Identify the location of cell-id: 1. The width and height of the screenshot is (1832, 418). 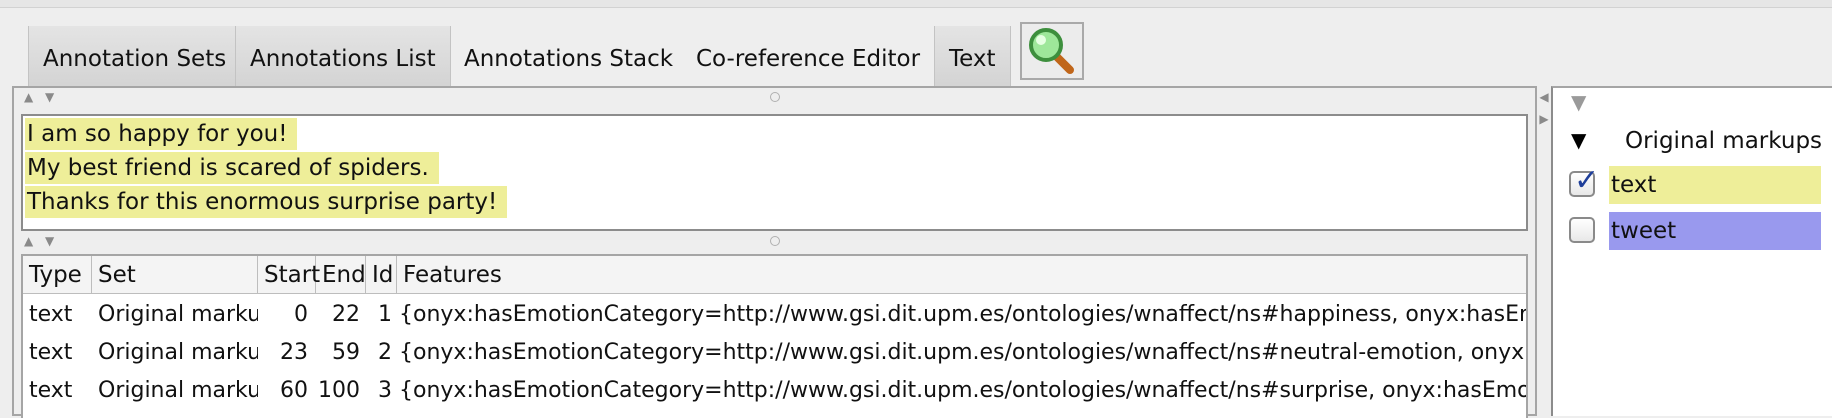
(385, 314).